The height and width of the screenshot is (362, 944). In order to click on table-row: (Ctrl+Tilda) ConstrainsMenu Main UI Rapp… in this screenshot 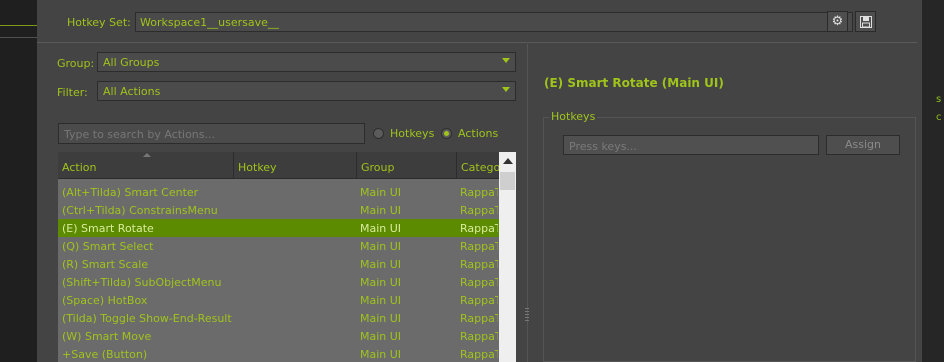, I will do `click(278, 210)`.